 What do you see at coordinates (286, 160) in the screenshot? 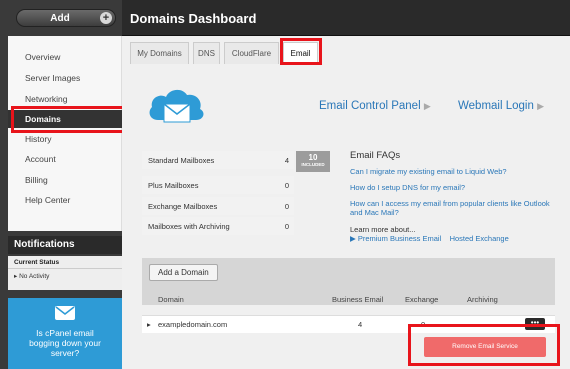
I see `mailbox-count: 4` at bounding box center [286, 160].